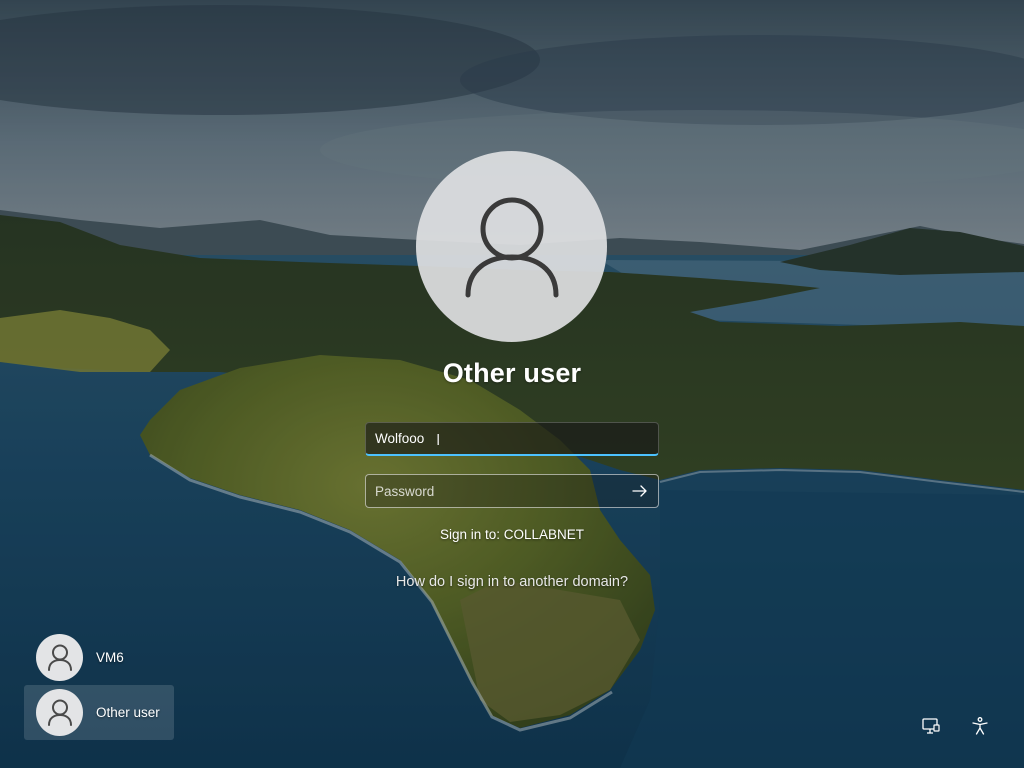  I want to click on username-input, so click(512, 438).